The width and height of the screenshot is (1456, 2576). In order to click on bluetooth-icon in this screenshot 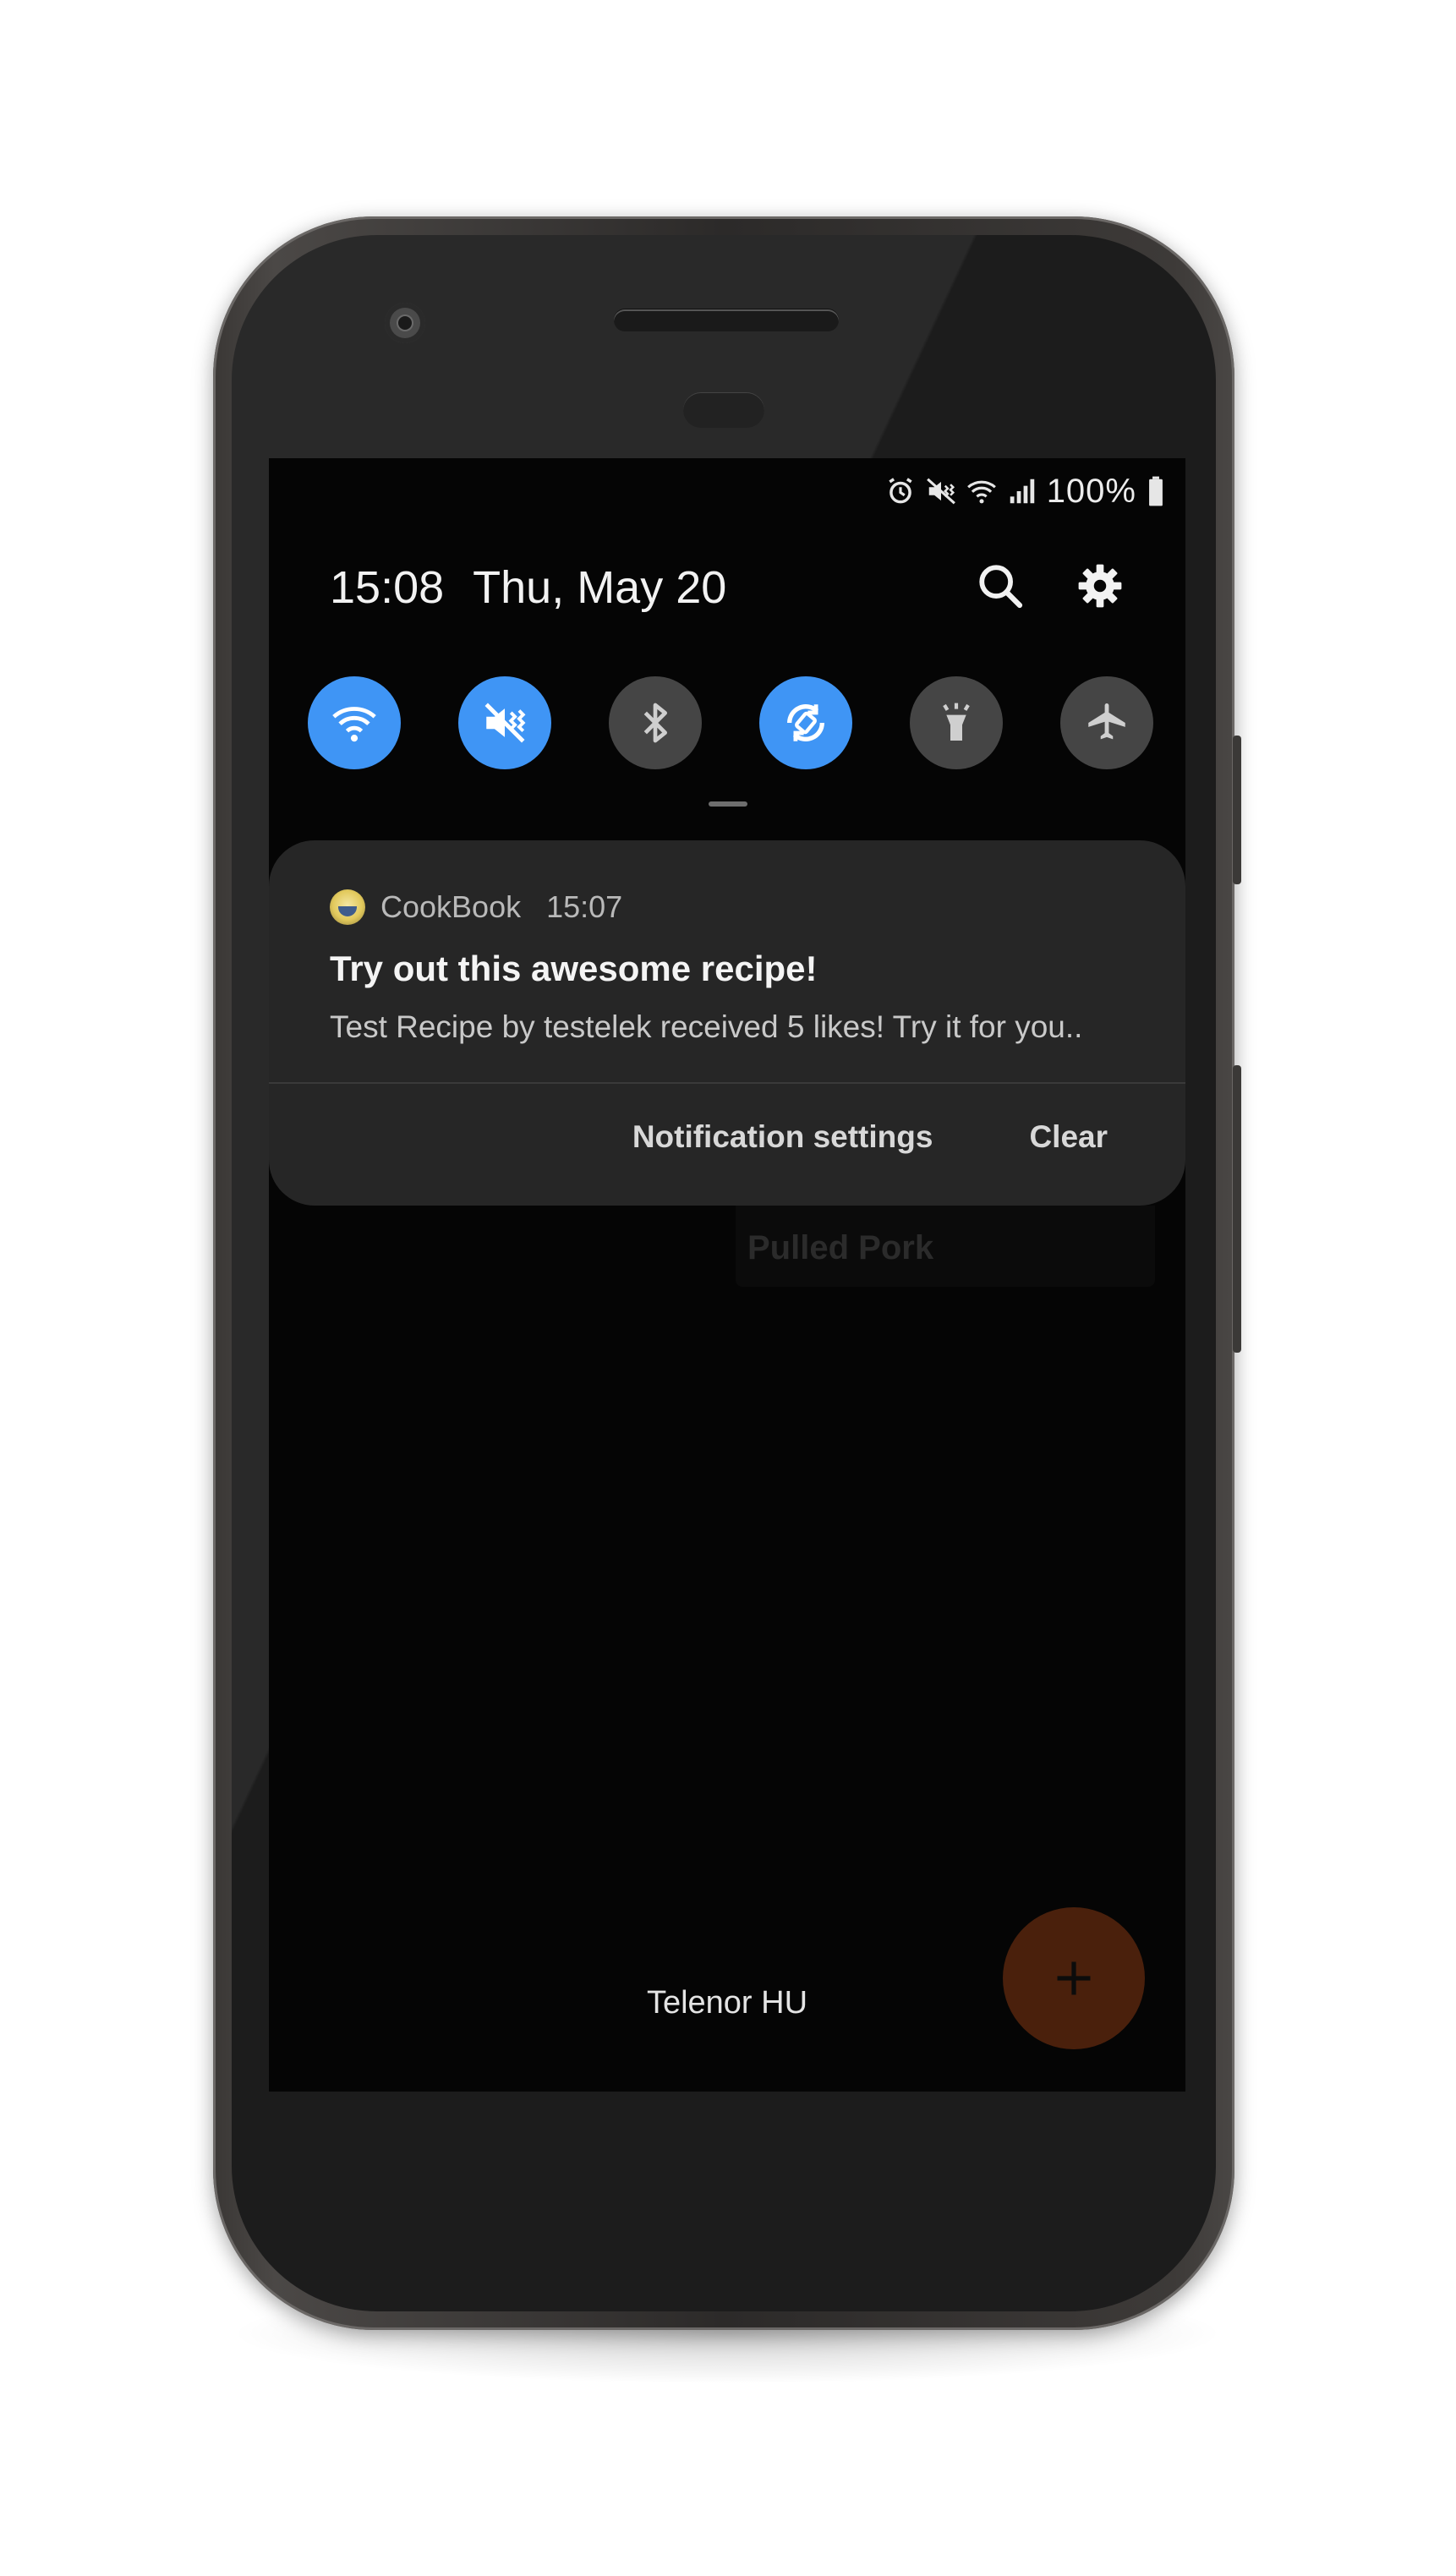, I will do `click(655, 723)`.